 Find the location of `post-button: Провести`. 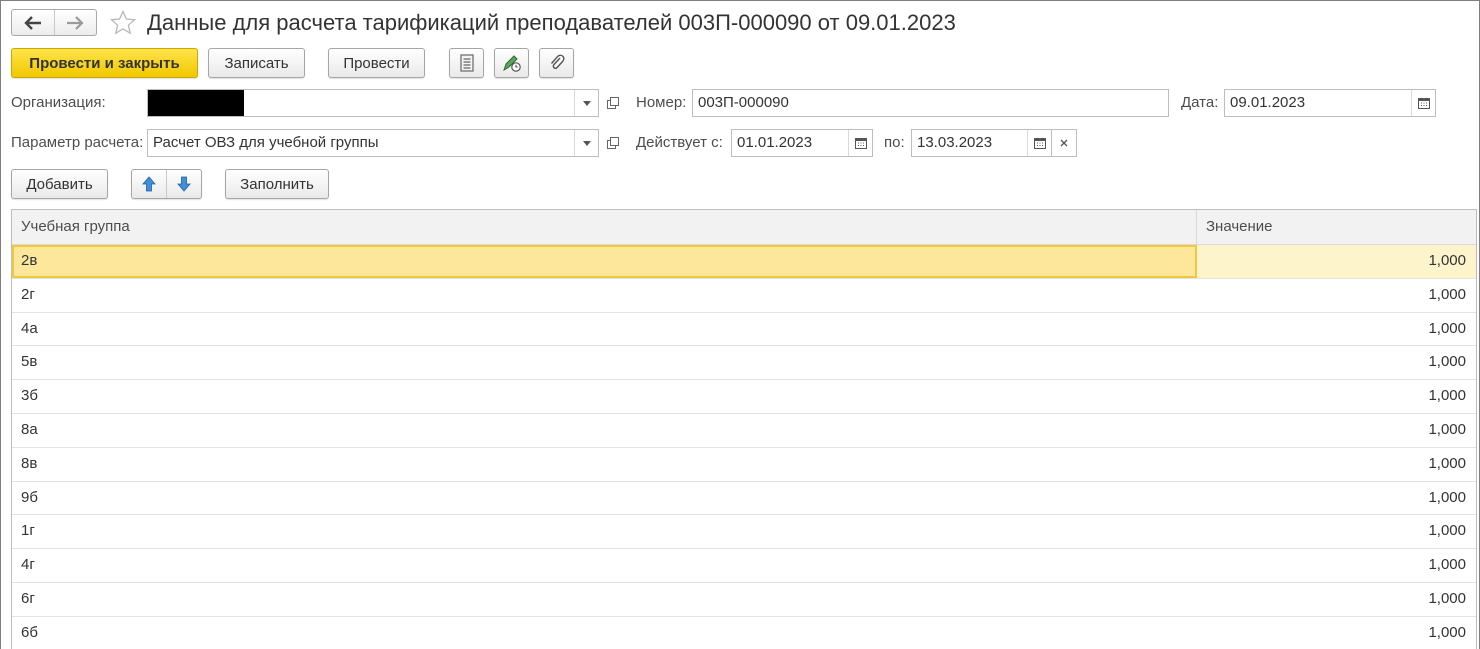

post-button: Провести is located at coordinates (376, 63).